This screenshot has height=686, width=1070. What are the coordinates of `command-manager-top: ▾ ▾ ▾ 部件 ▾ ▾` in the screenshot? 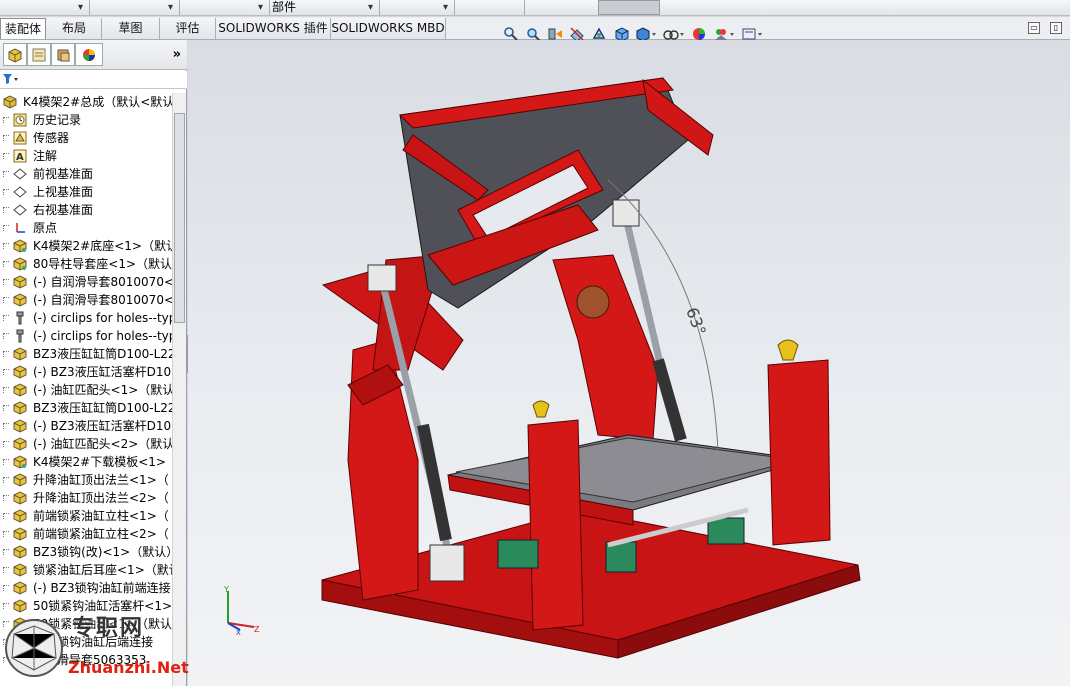 It's located at (535, 8).